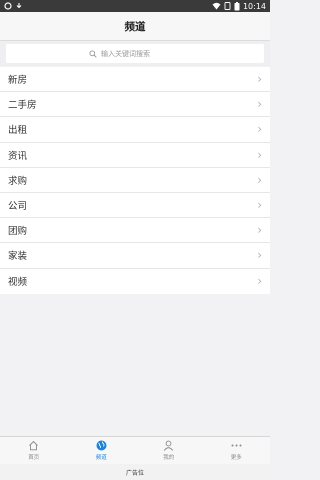 This screenshot has height=480, width=320. What do you see at coordinates (18, 81) in the screenshot?
I see `channel-label: 新房` at bounding box center [18, 81].